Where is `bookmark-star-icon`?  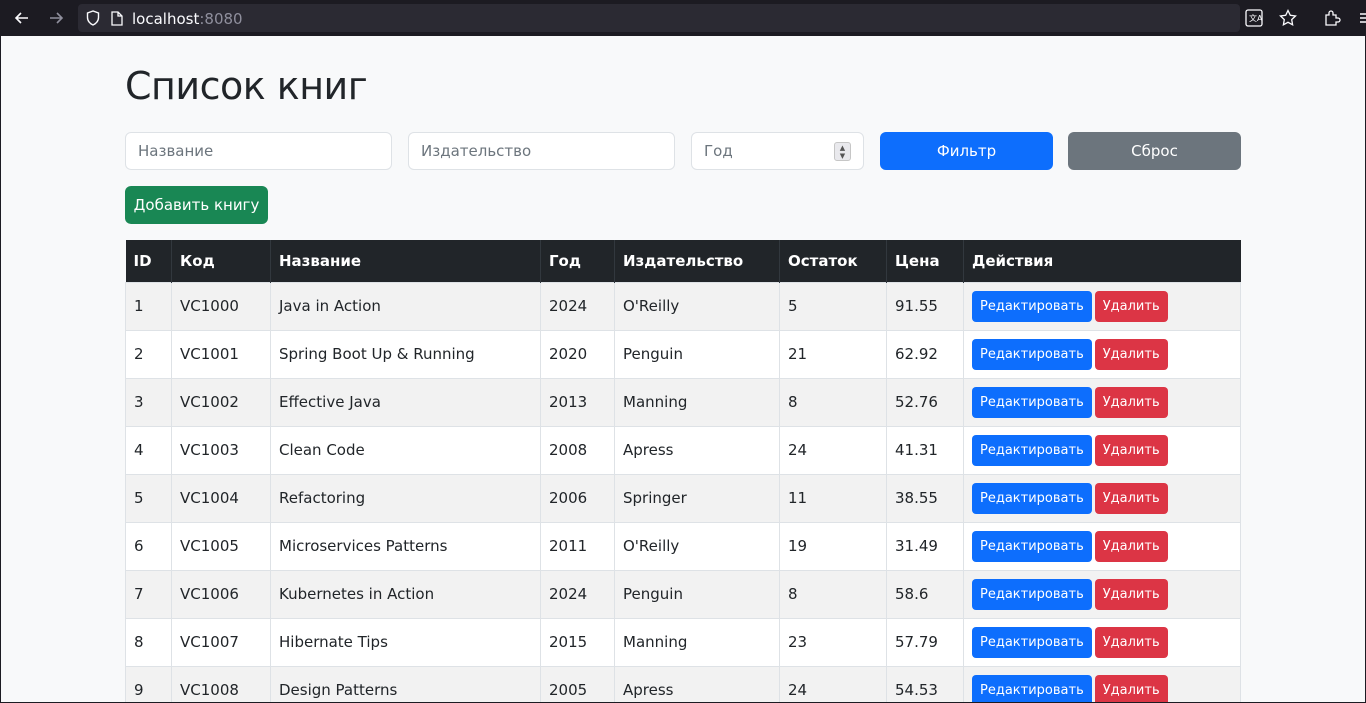
bookmark-star-icon is located at coordinates (1288, 18).